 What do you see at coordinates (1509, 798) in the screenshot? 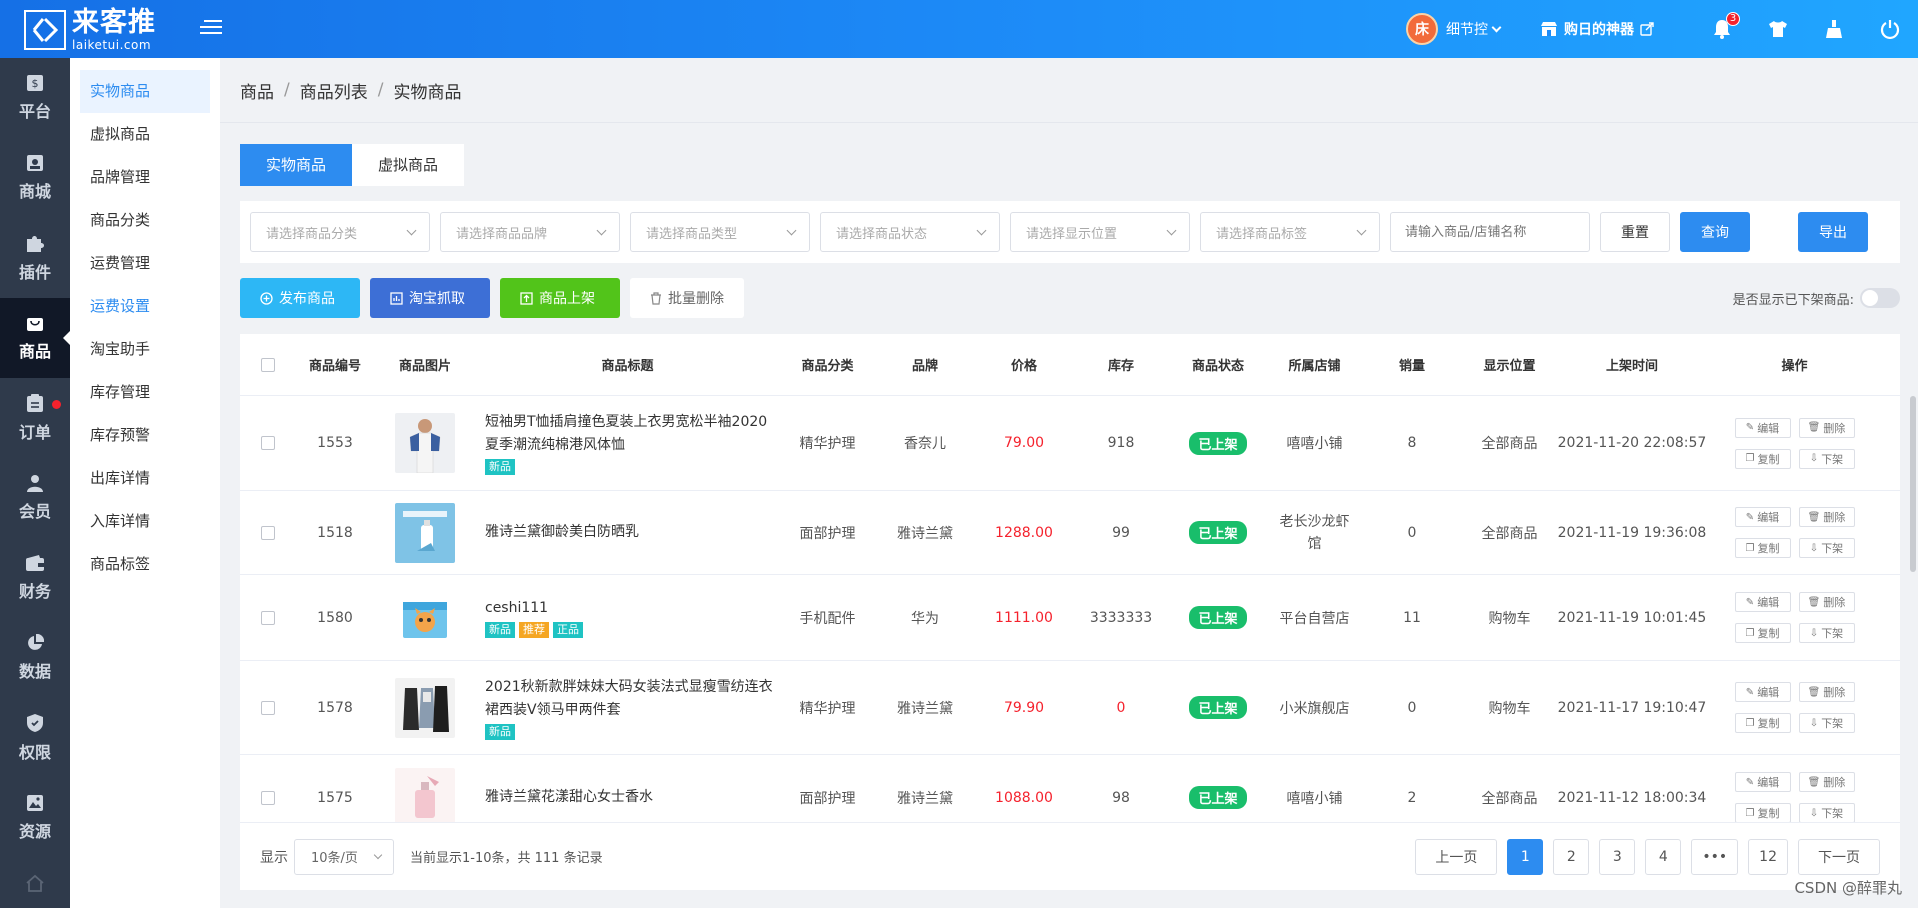
I see `goods-position: 全部商品` at bounding box center [1509, 798].